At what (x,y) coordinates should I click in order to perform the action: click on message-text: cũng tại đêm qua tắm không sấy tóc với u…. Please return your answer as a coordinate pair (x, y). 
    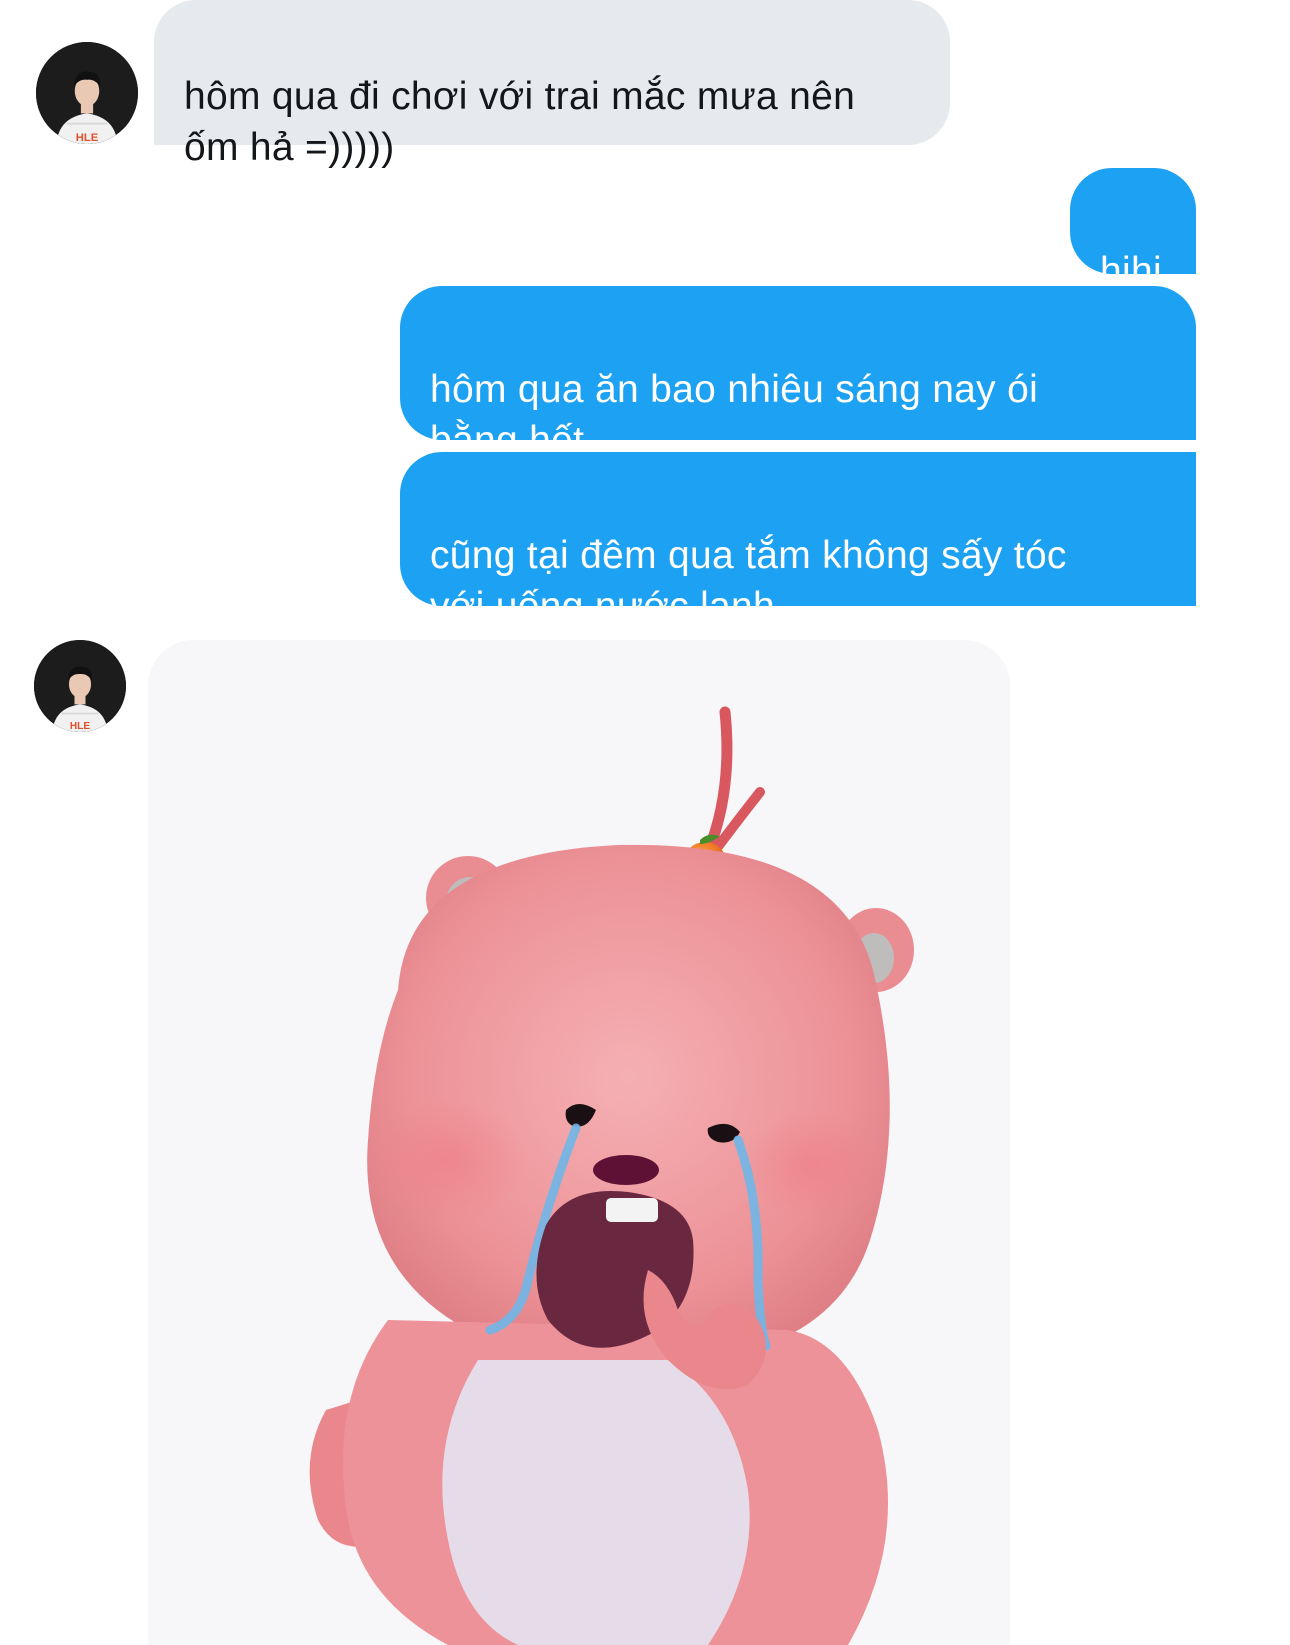
    Looking at the image, I should click on (748, 581).